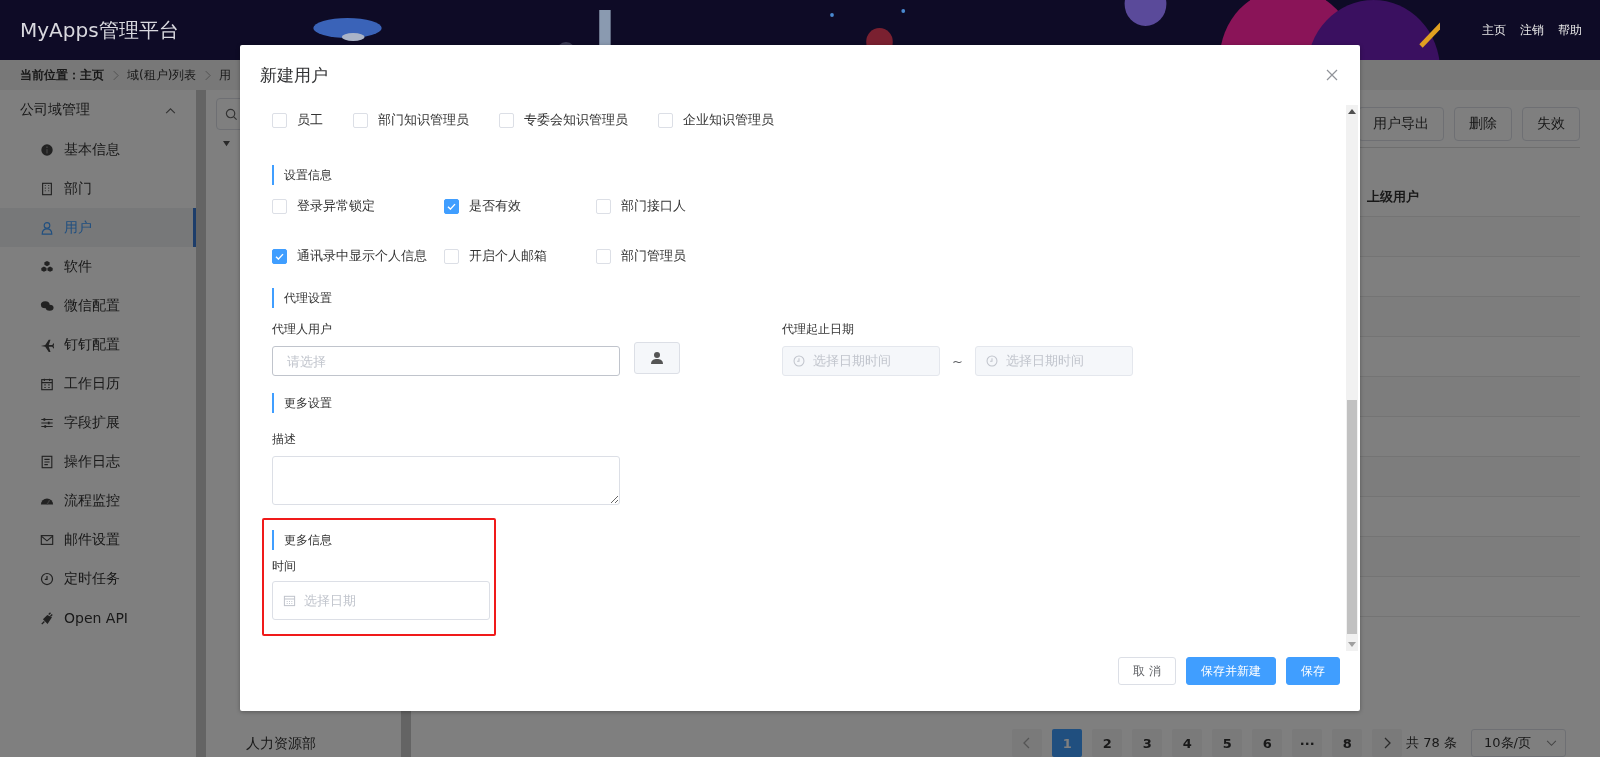  Describe the element at coordinates (225, 75) in the screenshot. I see `breadcrumb-link: 用` at that location.